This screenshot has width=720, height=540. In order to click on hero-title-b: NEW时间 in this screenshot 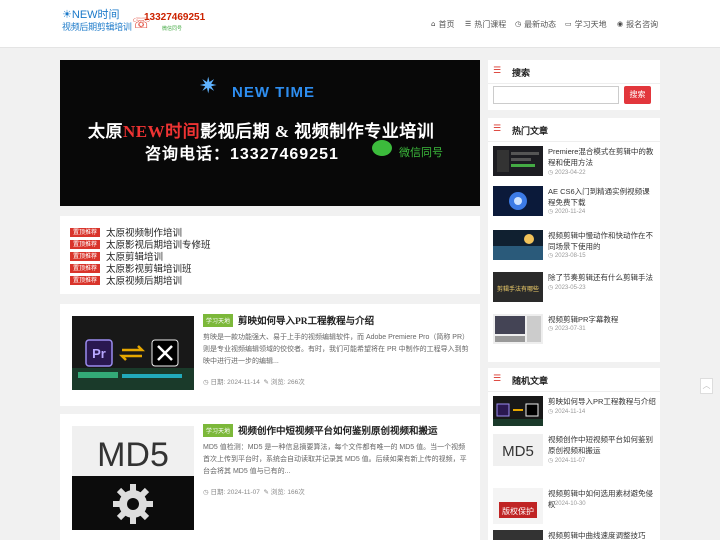, I will do `click(162, 131)`.